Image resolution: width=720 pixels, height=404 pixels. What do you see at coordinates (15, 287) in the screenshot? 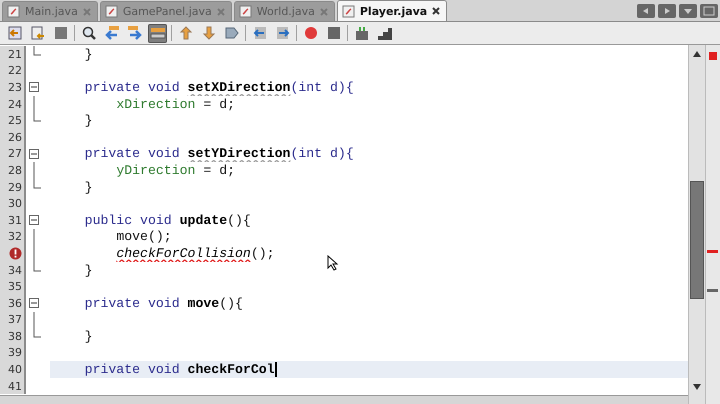
I see `line-number: 35` at bounding box center [15, 287].